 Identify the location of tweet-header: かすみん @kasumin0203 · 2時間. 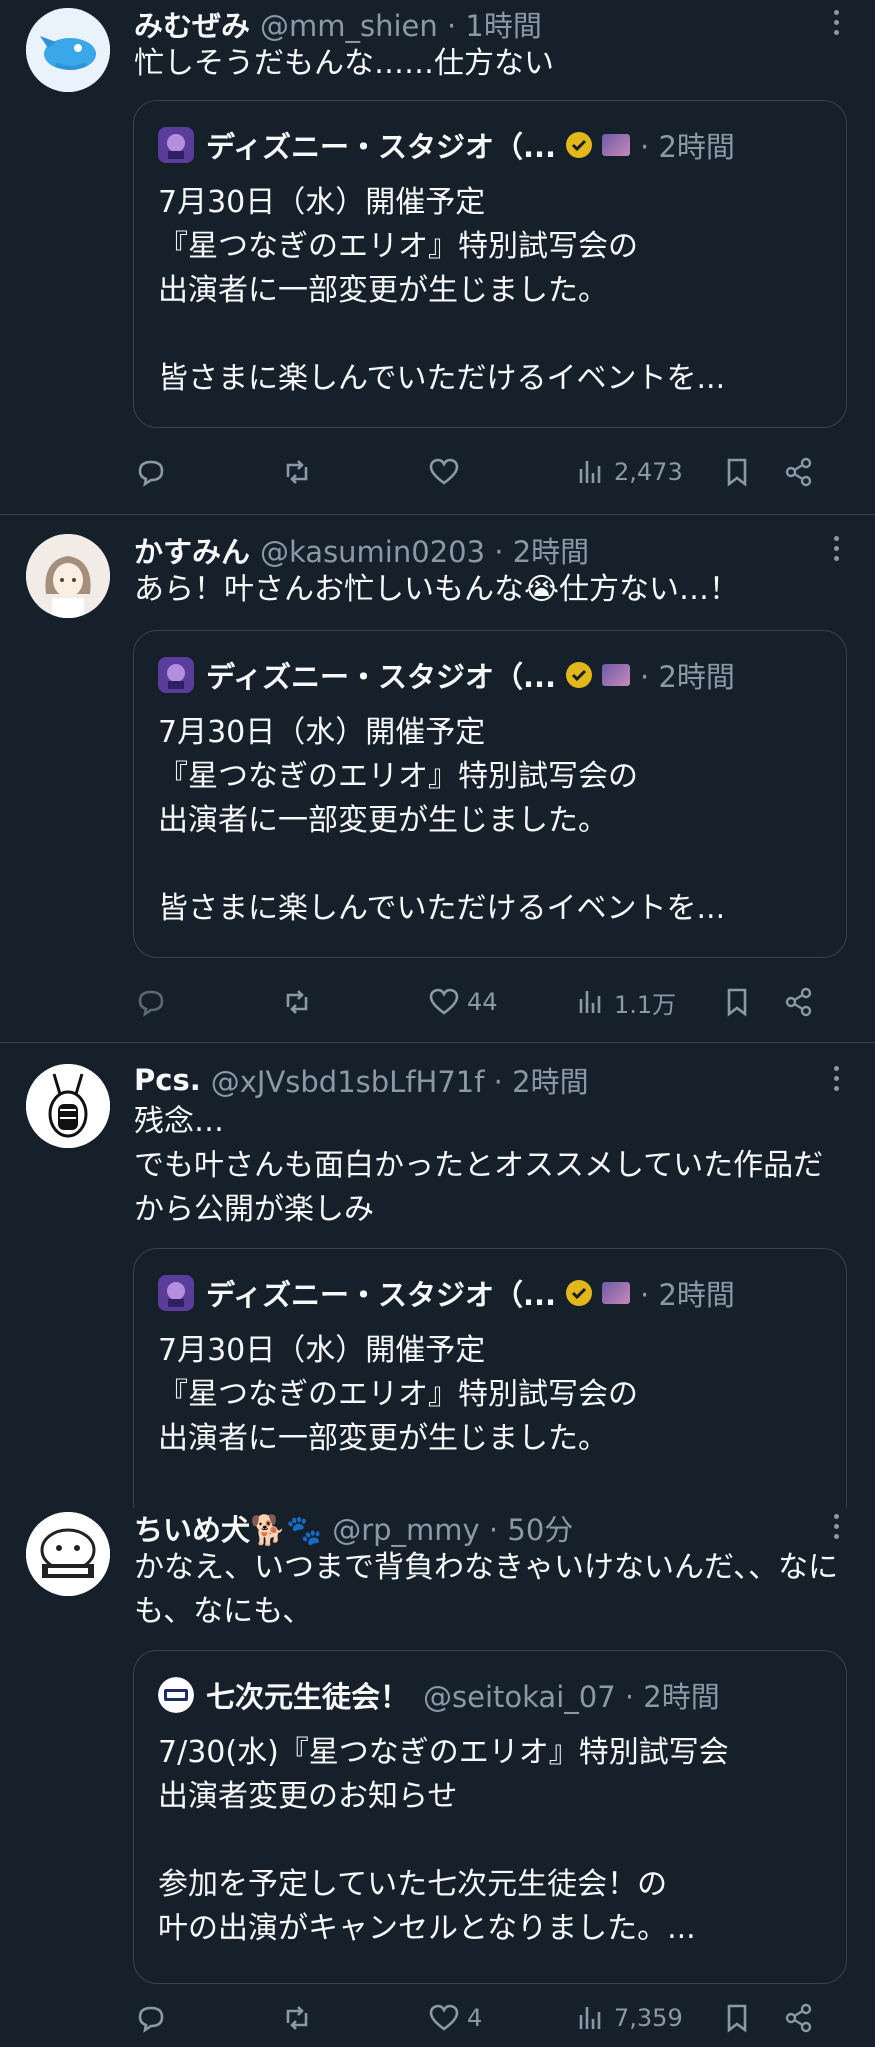
(361, 550).